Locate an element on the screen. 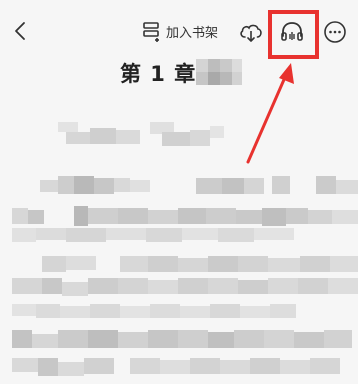 This screenshot has width=358, height=384. download-button is located at coordinates (251, 32).